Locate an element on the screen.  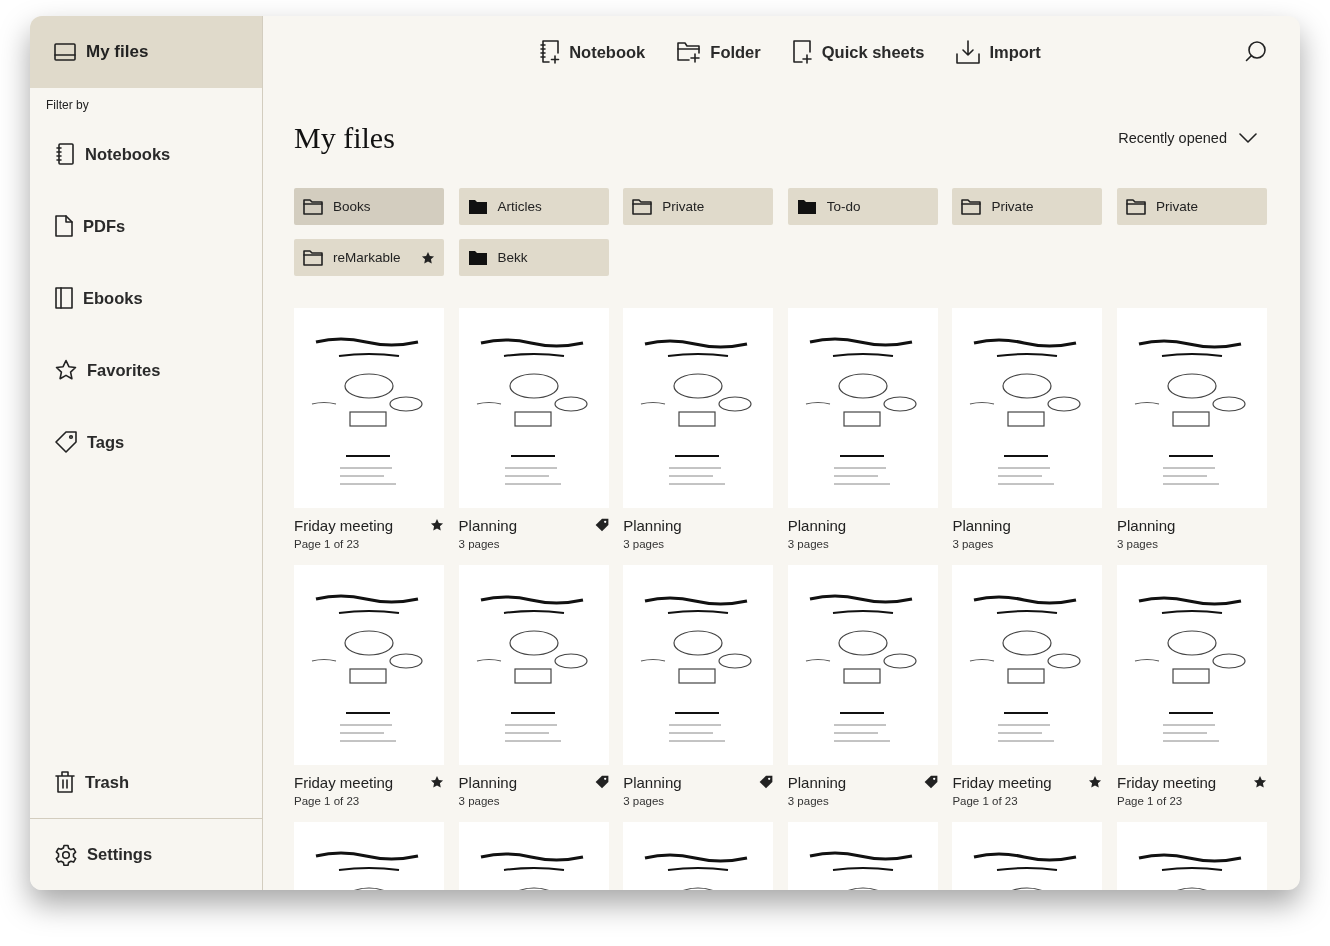
sidebar-item: Settings is located at coordinates (146, 854).